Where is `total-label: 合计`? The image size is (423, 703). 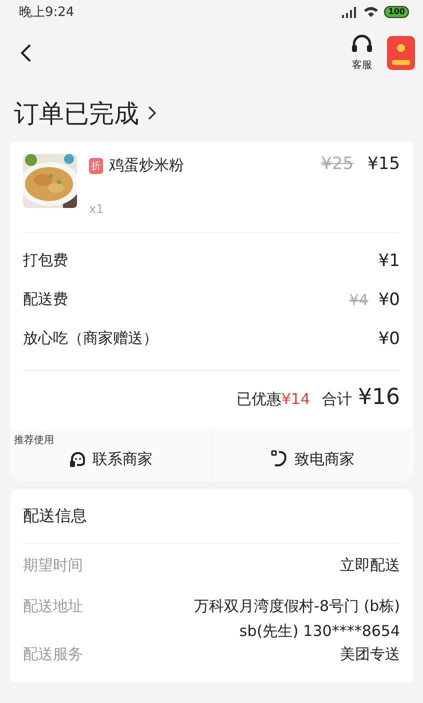
total-label: 合计 is located at coordinates (337, 399).